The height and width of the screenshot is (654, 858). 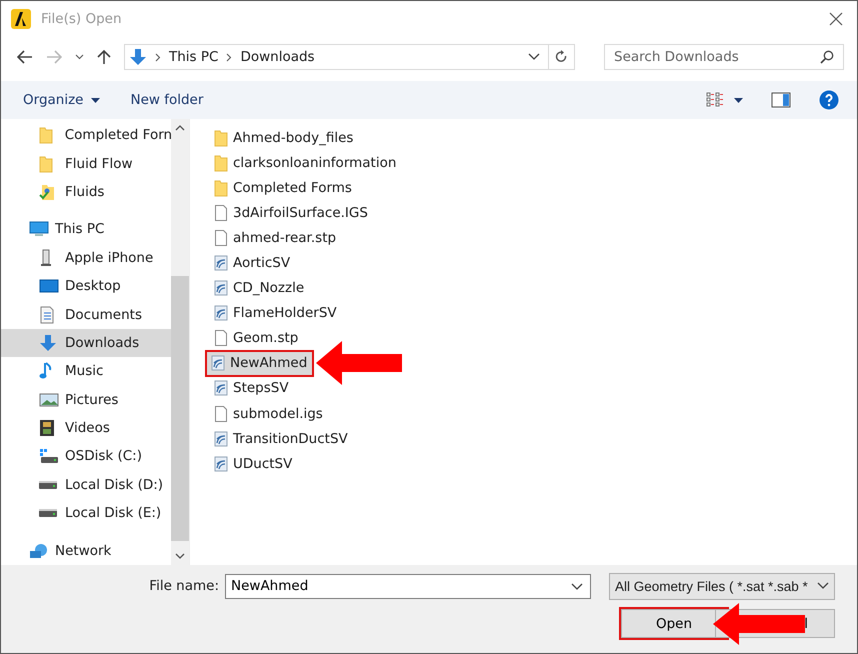 What do you see at coordinates (715, 100) in the screenshot?
I see `view-options-icon` at bounding box center [715, 100].